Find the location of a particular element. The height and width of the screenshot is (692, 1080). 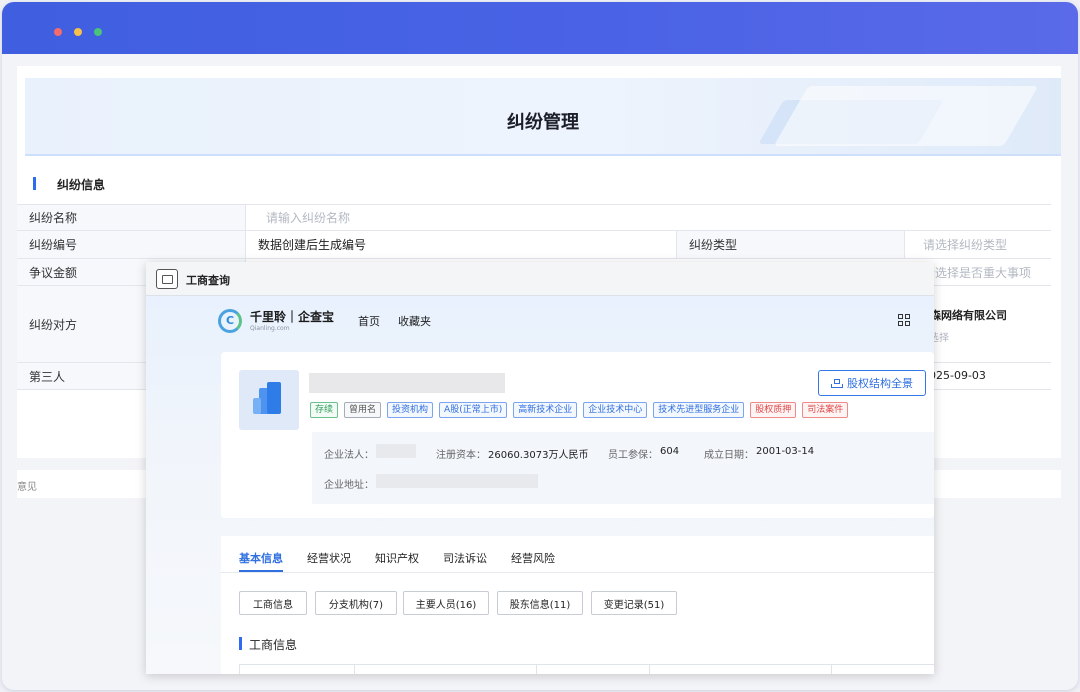

dialog-title: 工商查询 is located at coordinates (208, 280).